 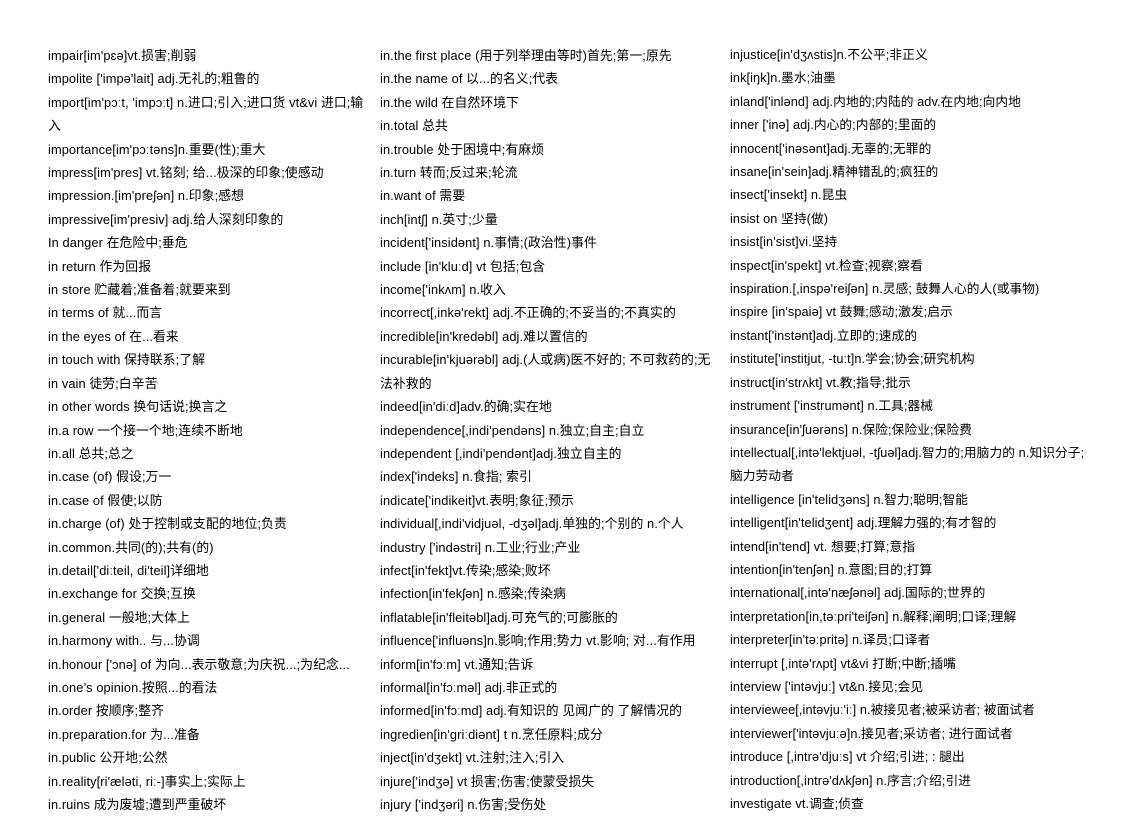 What do you see at coordinates (830, 640) in the screenshot?
I see `vocabulary-entry: interpreter[in'təːpritə] n.译员;口译者` at bounding box center [830, 640].